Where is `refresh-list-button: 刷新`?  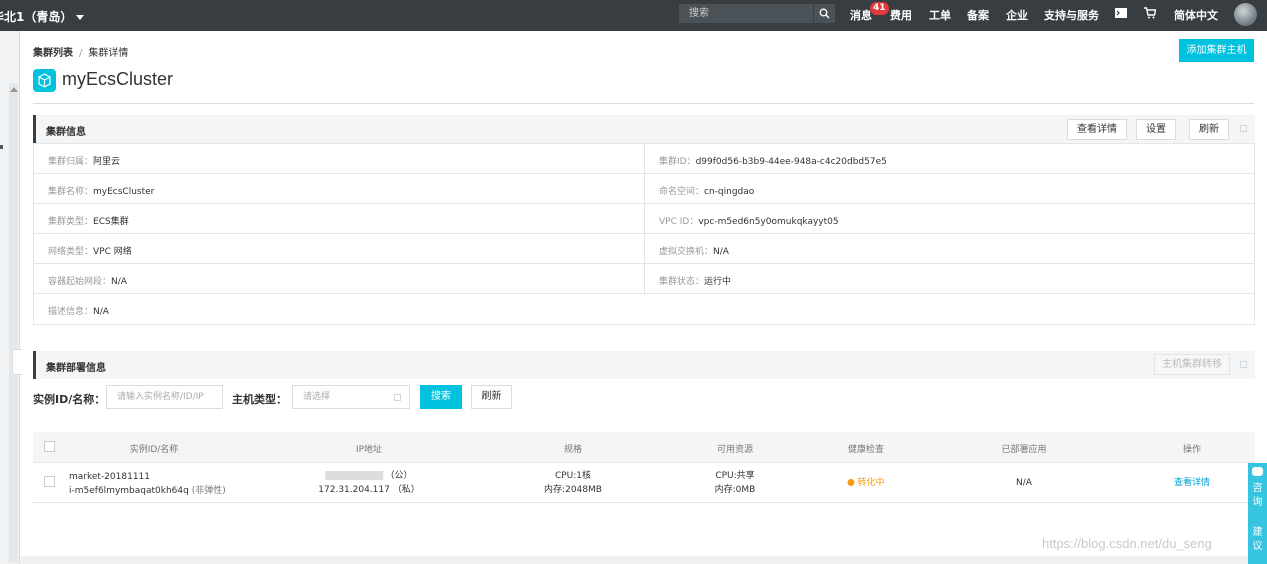
refresh-list-button: 刷新 is located at coordinates (491, 397).